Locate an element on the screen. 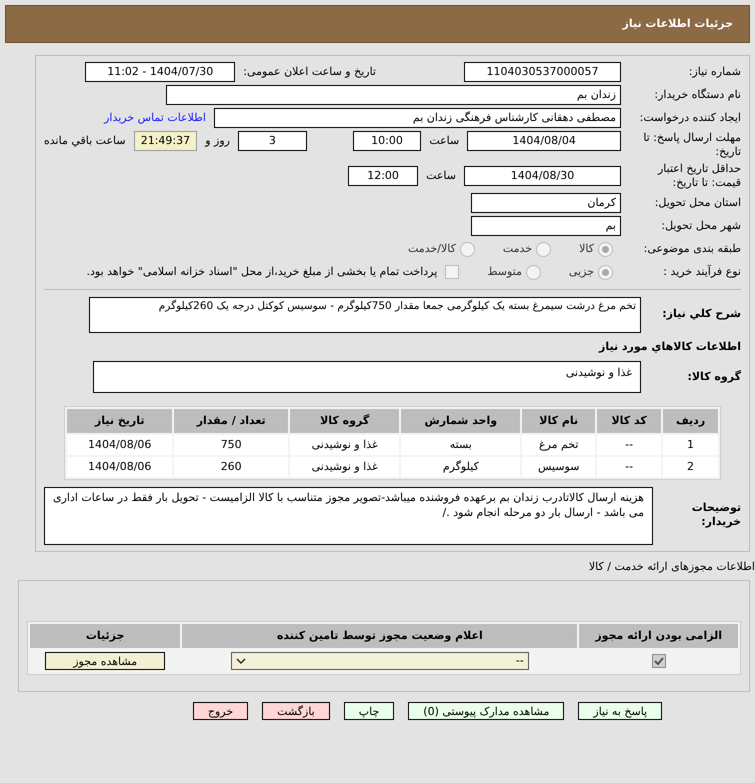 This screenshot has height=783, width=755. field-label: نام دستگاه خریدار: is located at coordinates (697, 95).